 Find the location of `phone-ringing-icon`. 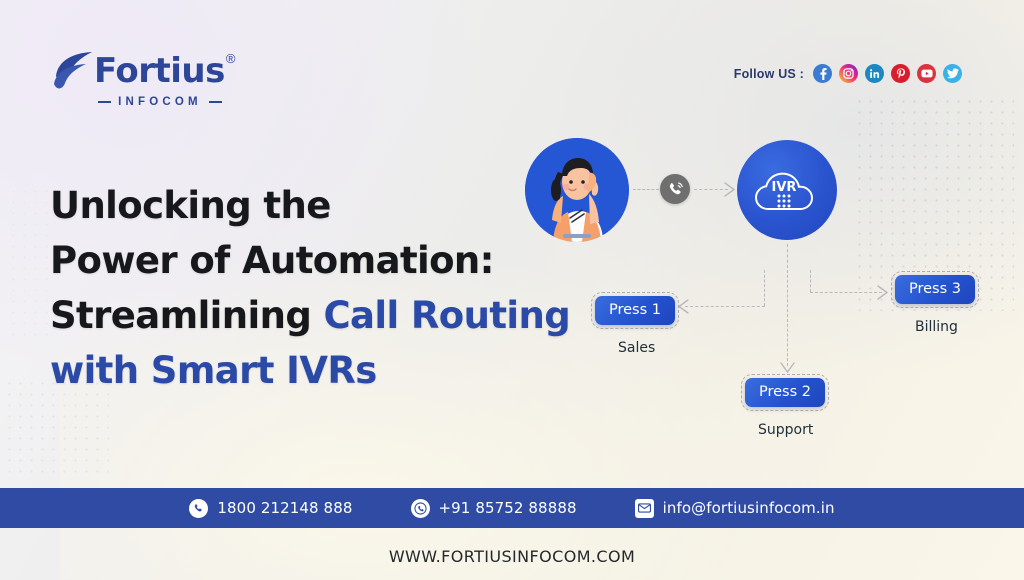

phone-ringing-icon is located at coordinates (675, 189).